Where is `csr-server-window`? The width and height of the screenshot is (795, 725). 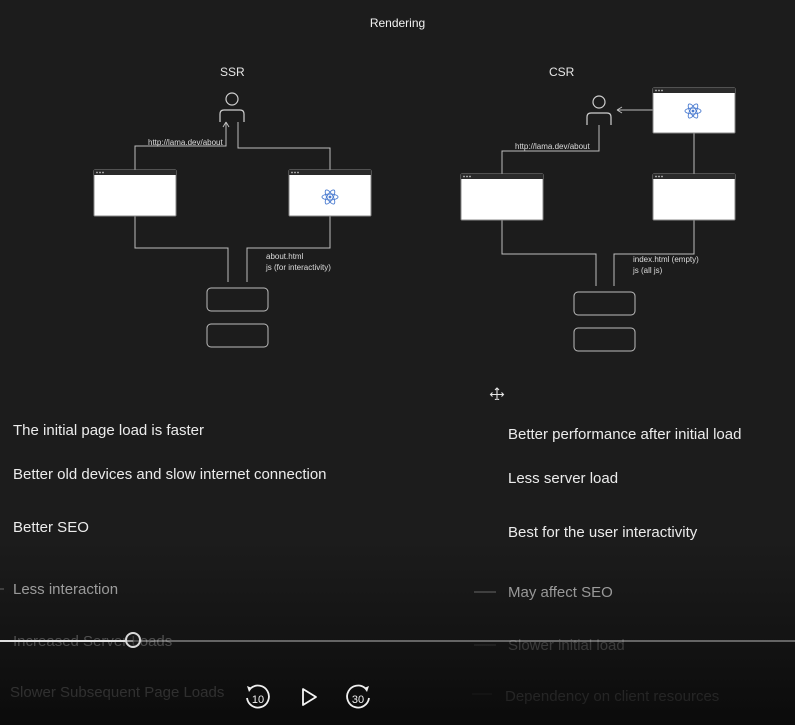 csr-server-window is located at coordinates (694, 197).